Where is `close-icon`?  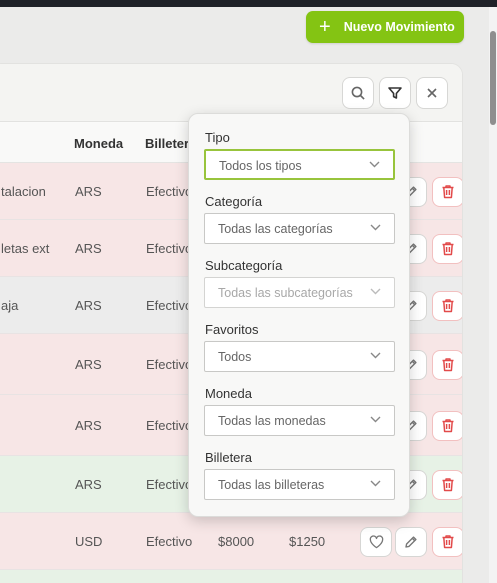 close-icon is located at coordinates (432, 93).